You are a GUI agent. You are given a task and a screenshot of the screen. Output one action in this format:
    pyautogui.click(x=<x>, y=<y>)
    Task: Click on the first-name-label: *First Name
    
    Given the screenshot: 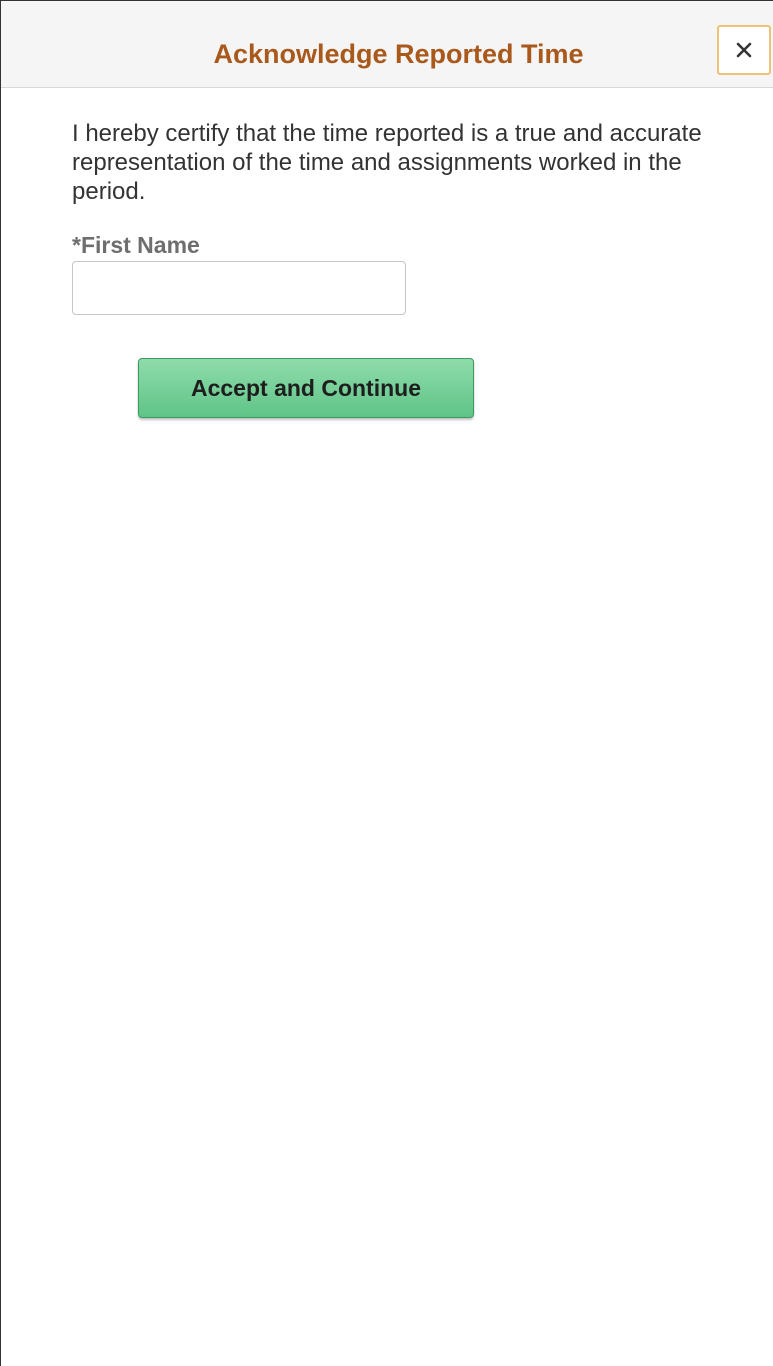 What is the action you would take?
    pyautogui.click(x=136, y=245)
    